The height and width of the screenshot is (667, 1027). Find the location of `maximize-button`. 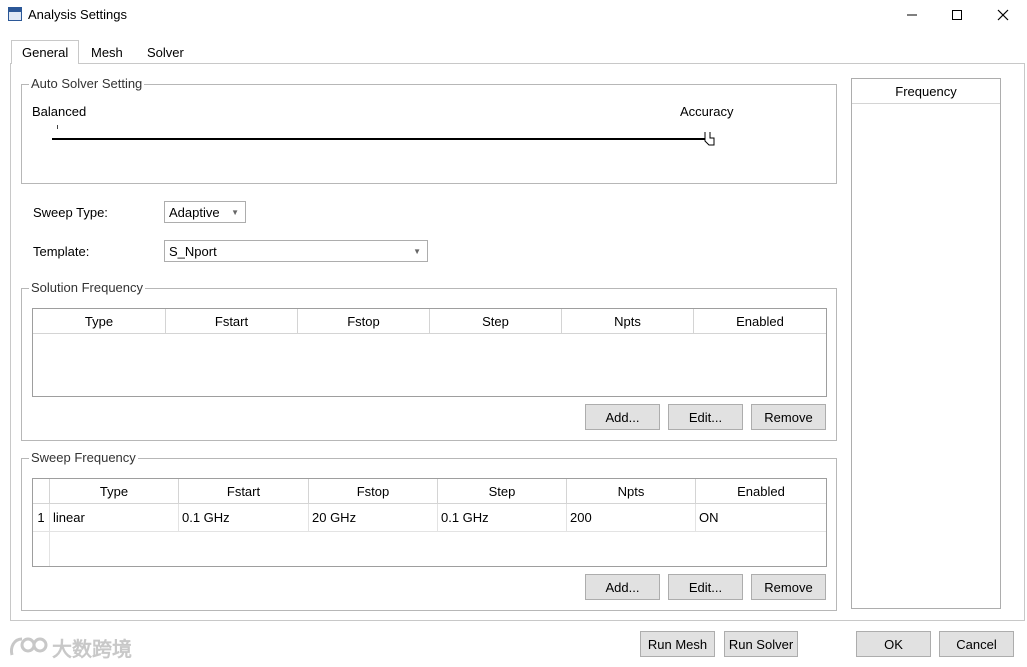

maximize-button is located at coordinates (957, 15).